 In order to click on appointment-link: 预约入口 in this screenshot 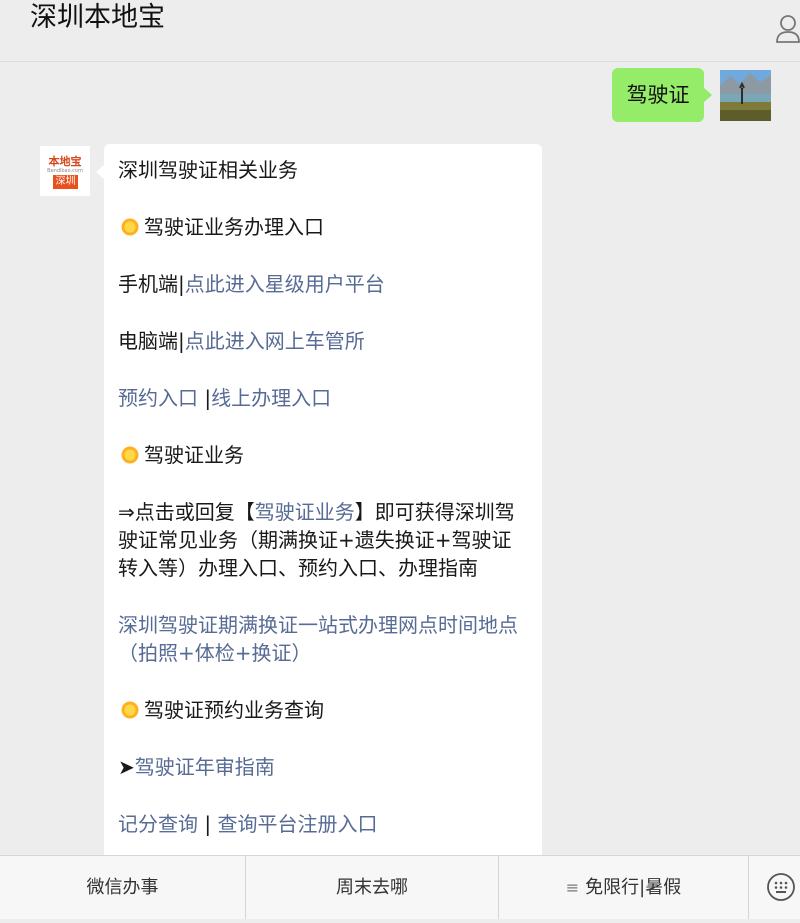, I will do `click(158, 398)`.